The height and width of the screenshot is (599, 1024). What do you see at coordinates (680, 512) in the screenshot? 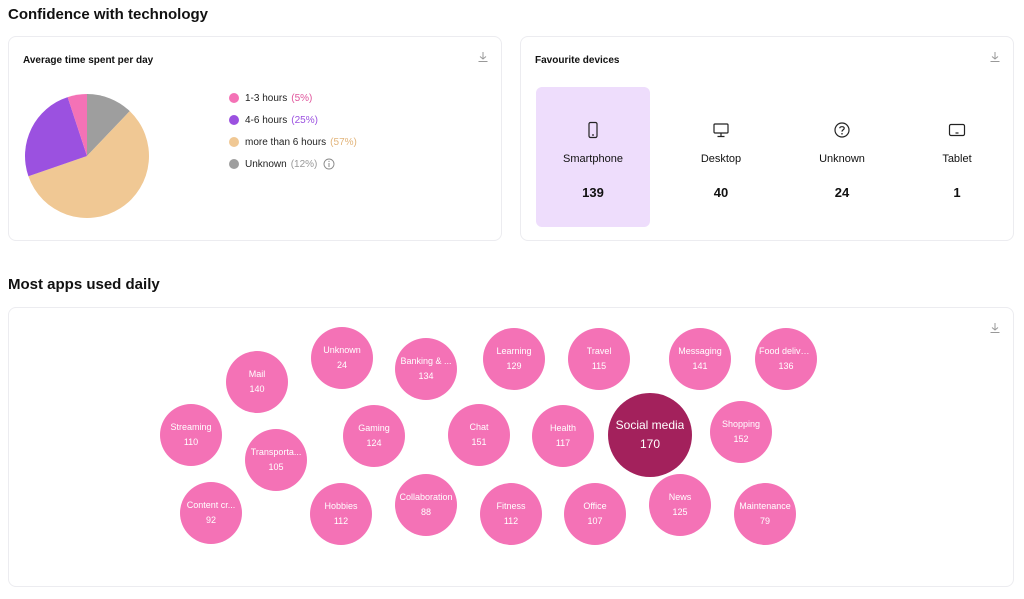
I see `app-bubble-value: 125` at bounding box center [680, 512].